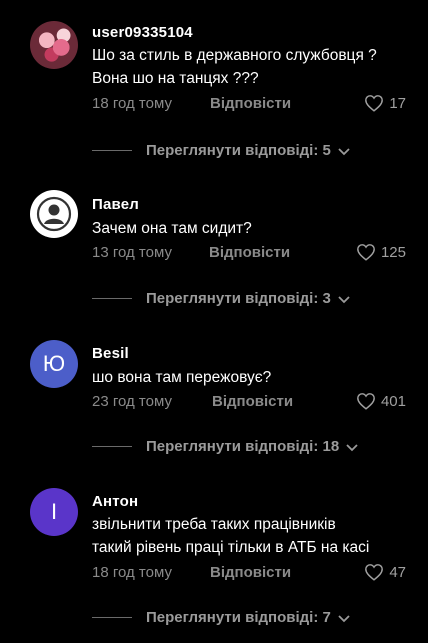 Image resolution: width=428 pixels, height=643 pixels. I want to click on like-count: 125, so click(393, 252).